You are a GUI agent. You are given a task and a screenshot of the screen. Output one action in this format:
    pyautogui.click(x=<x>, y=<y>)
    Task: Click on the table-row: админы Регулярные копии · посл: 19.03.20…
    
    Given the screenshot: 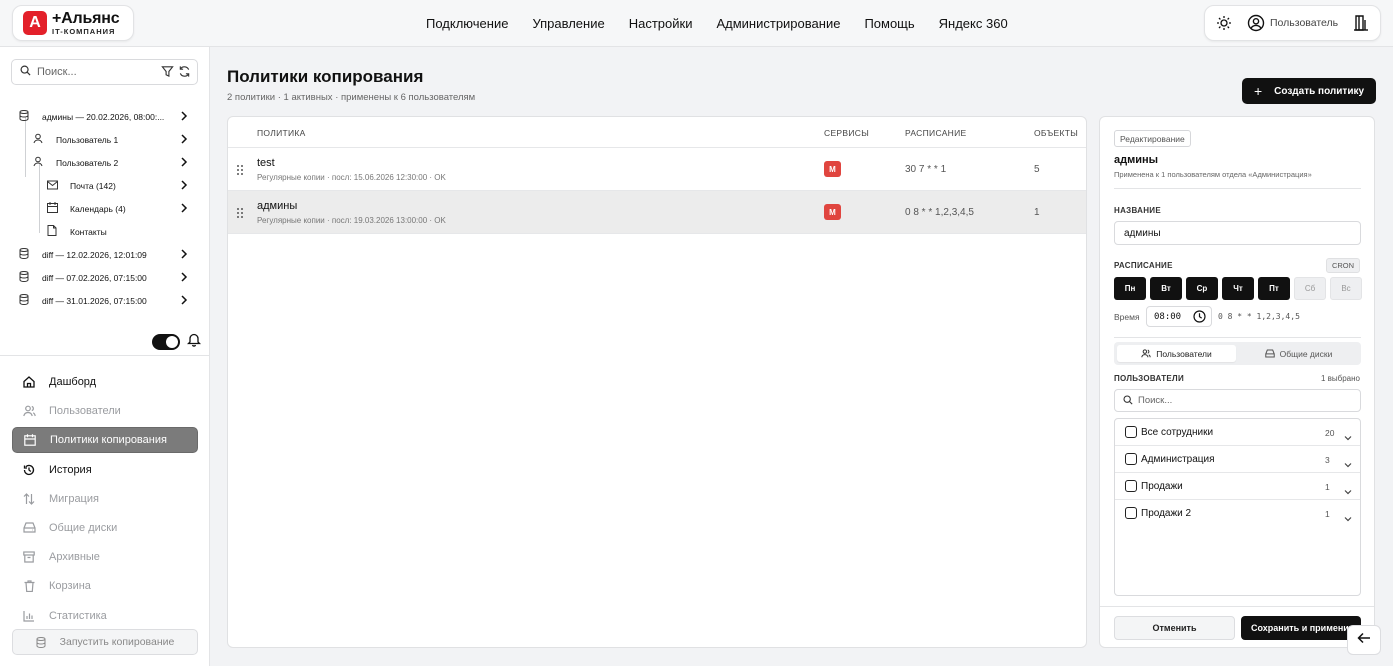 What is the action you would take?
    pyautogui.click(x=657, y=212)
    